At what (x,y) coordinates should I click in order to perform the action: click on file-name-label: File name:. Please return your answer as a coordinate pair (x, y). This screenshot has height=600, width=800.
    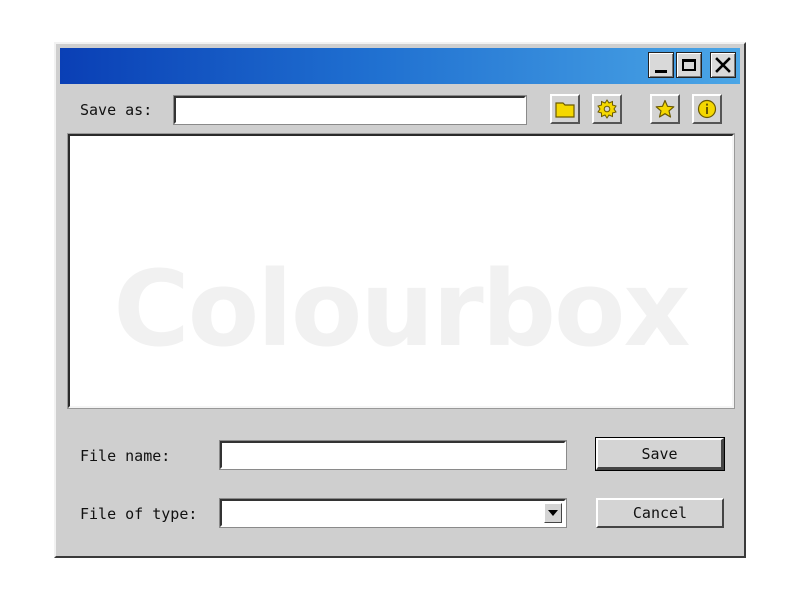
    Looking at the image, I should click on (125, 456).